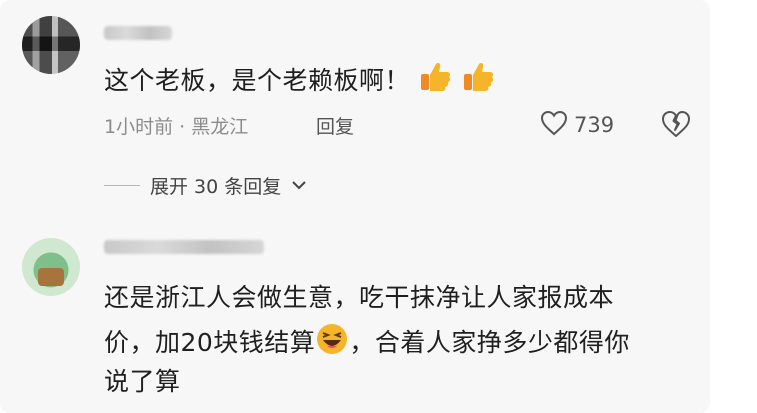  Describe the element at coordinates (676, 126) in the screenshot. I see `broken-heart-icon` at that location.